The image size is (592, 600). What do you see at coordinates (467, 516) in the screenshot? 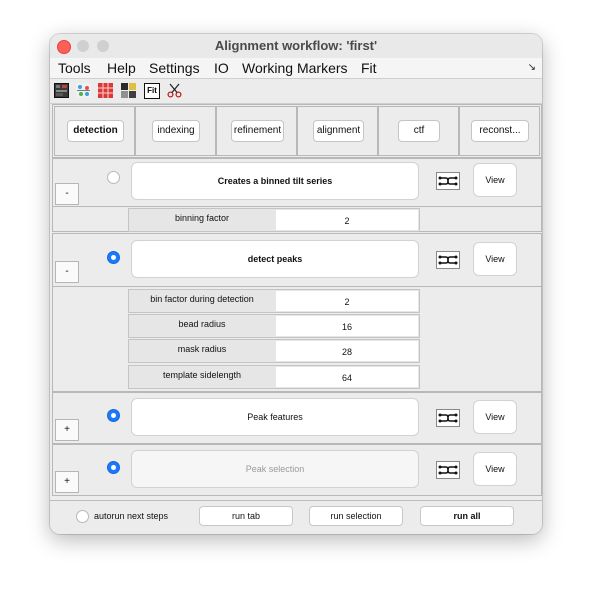
I see `run-all-button: run all` at bounding box center [467, 516].